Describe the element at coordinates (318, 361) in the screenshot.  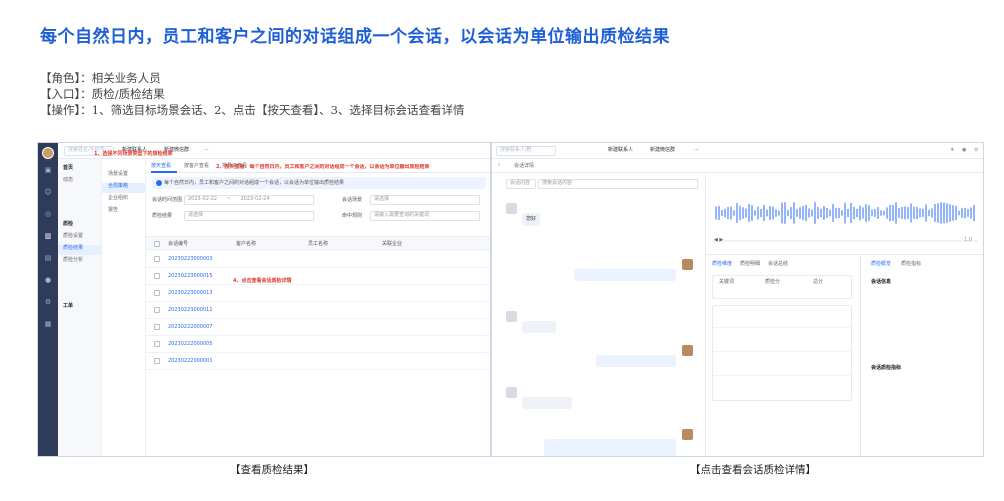
I see `table-row: 20230222000001` at that location.